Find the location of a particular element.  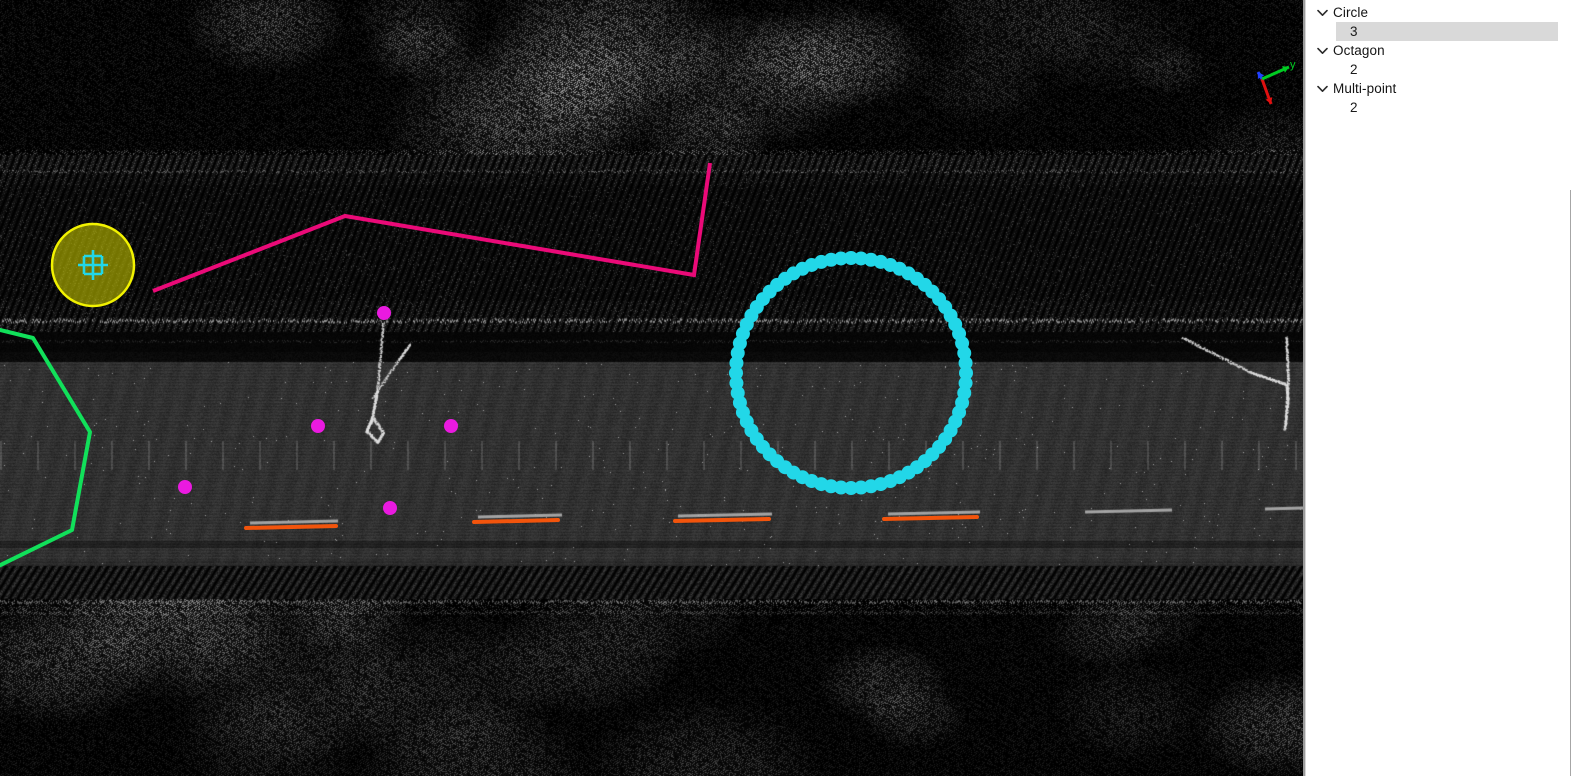

tree-node-label: Circle is located at coordinates (1351, 12).